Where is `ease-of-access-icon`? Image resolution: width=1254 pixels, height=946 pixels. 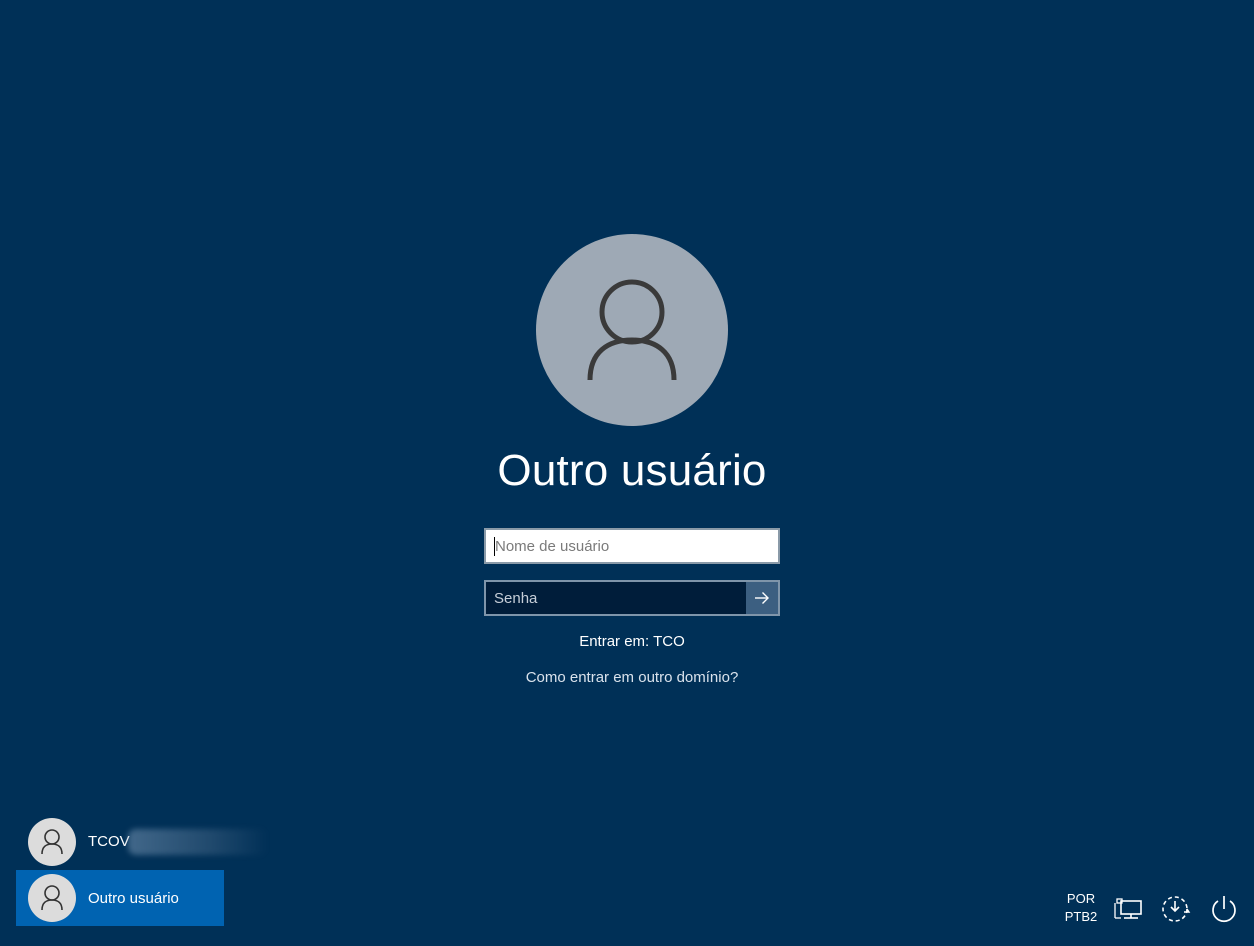 ease-of-access-icon is located at coordinates (1176, 908).